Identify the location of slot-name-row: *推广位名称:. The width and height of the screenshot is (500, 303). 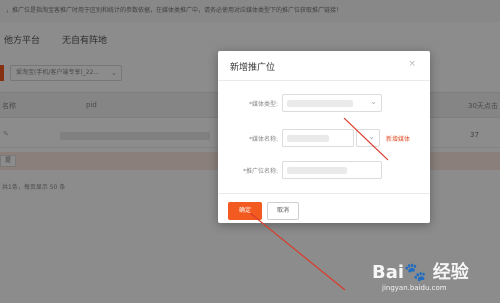
(324, 171).